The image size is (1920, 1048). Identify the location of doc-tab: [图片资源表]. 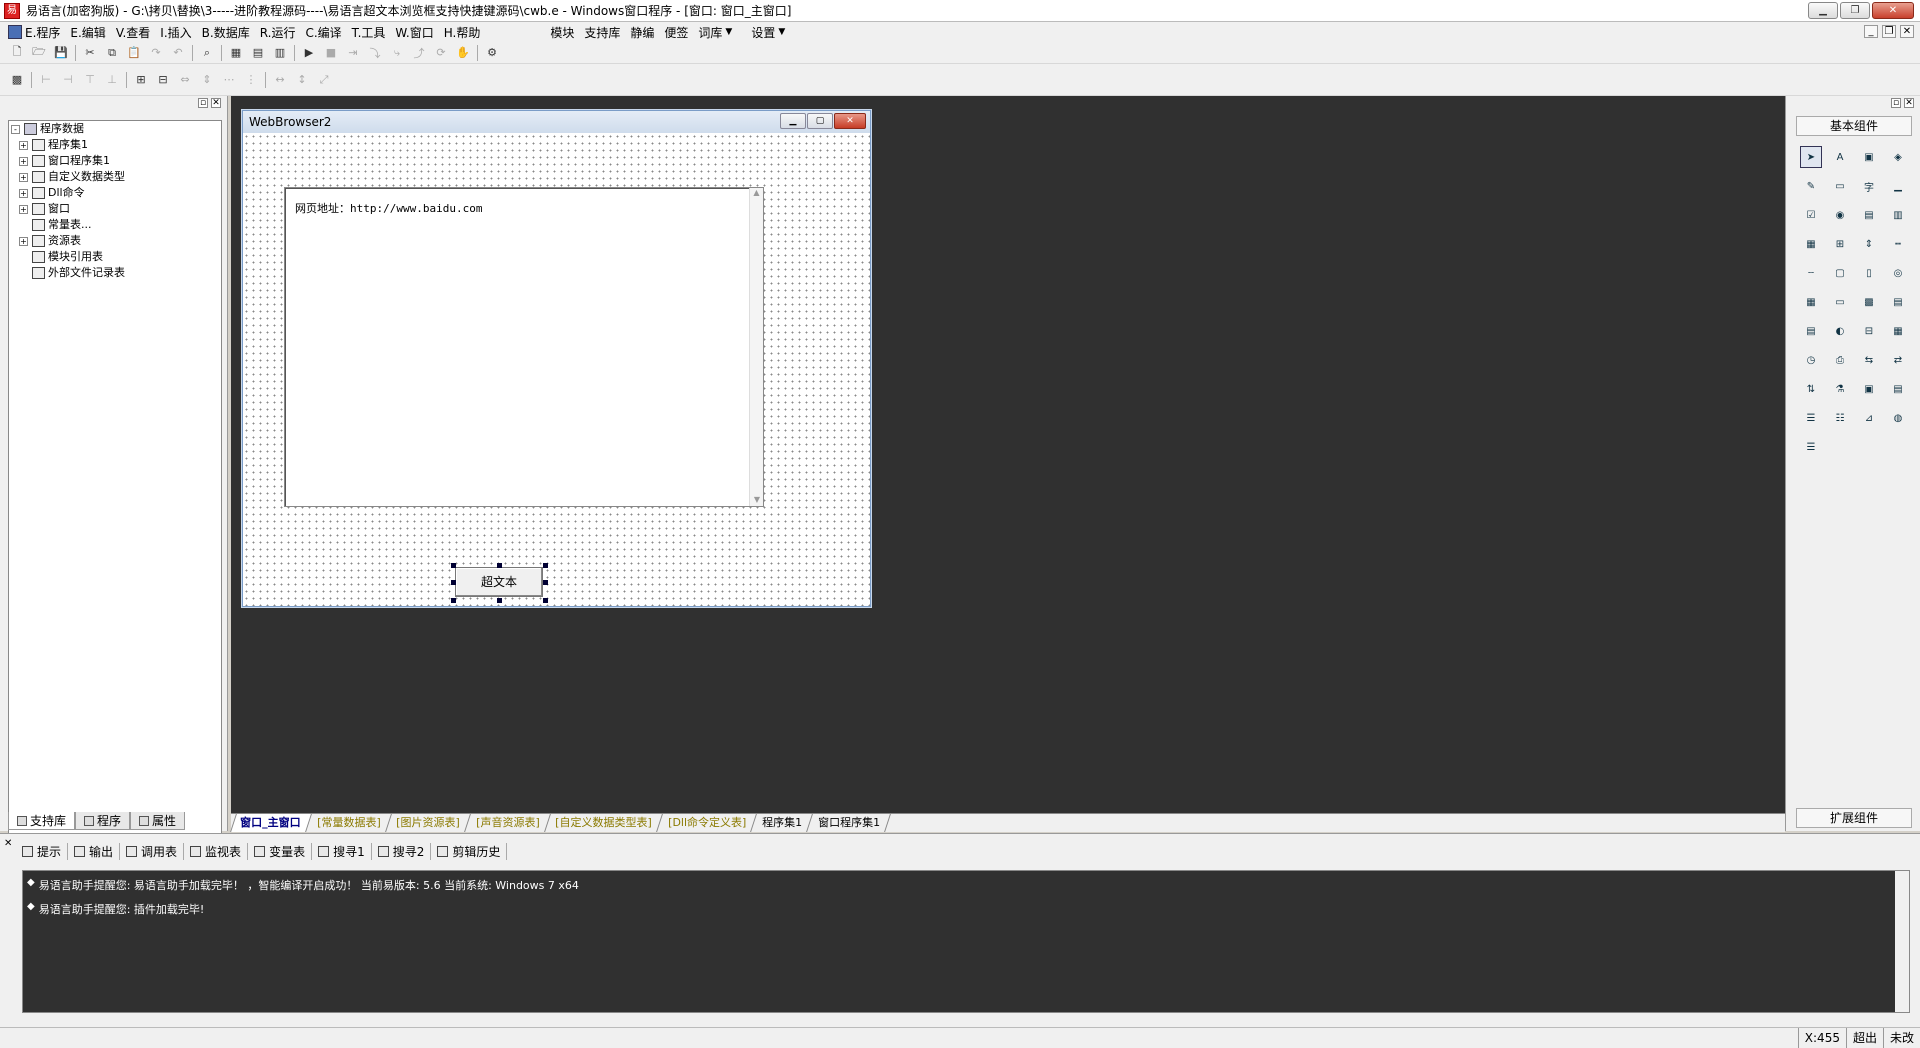
(429, 823).